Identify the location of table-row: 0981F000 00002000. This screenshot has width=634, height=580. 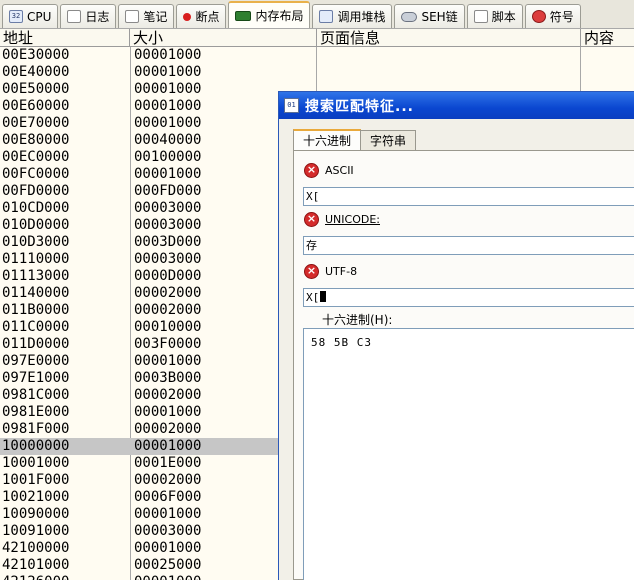
(139, 429).